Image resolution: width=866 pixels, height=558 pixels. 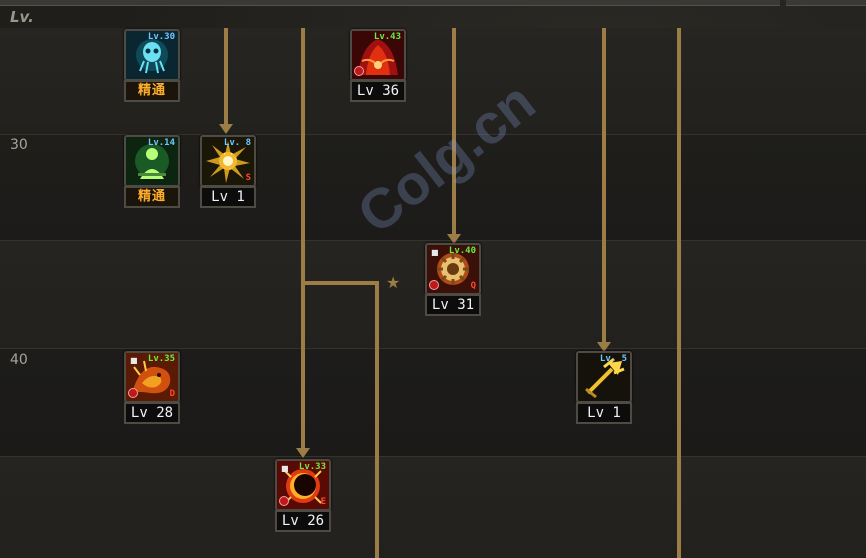 I want to click on row-level-label-40: 40, so click(x=19, y=360).